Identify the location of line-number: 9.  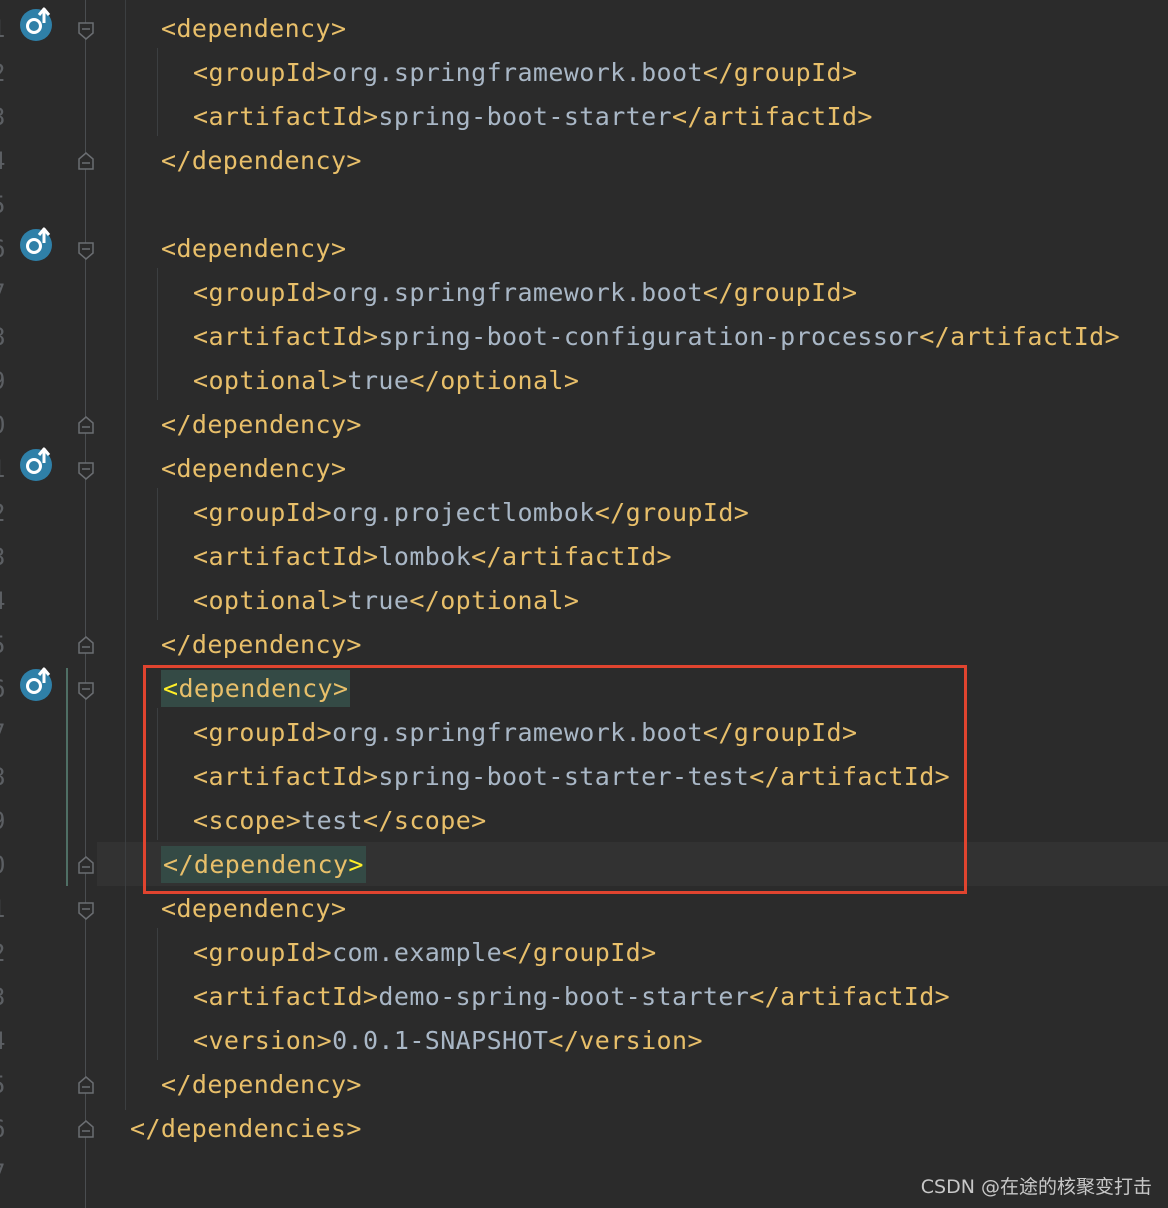
(5, 381).